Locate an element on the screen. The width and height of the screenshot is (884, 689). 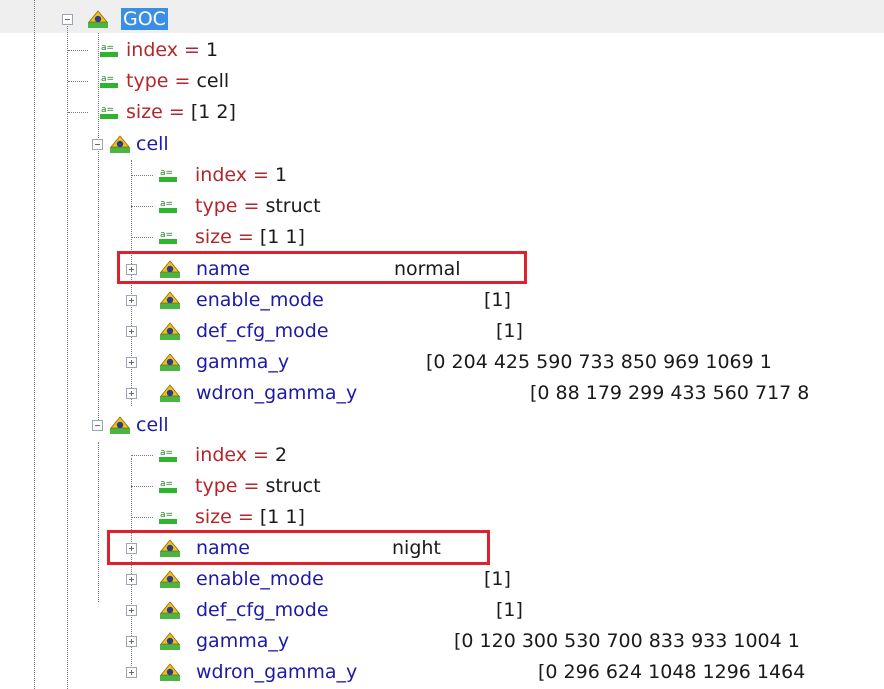
node-value: [0 88 179 299 433 560 717 8 is located at coordinates (670, 393).